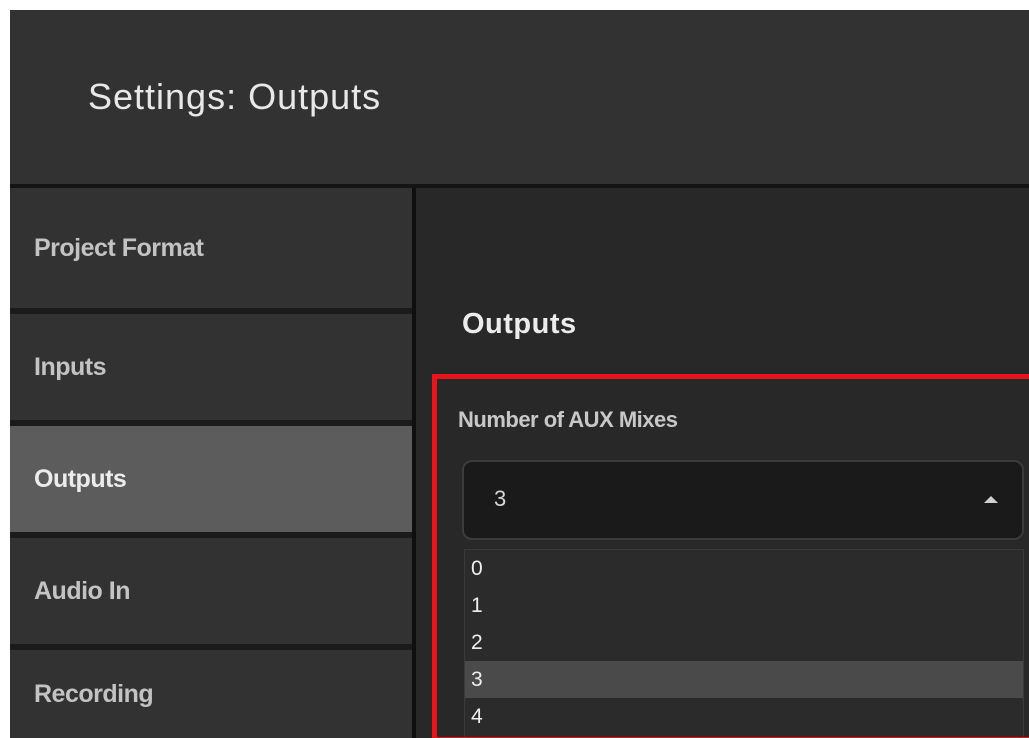 The width and height of the screenshot is (1029, 738). I want to click on sidebar-item-label: Recording, so click(94, 693).